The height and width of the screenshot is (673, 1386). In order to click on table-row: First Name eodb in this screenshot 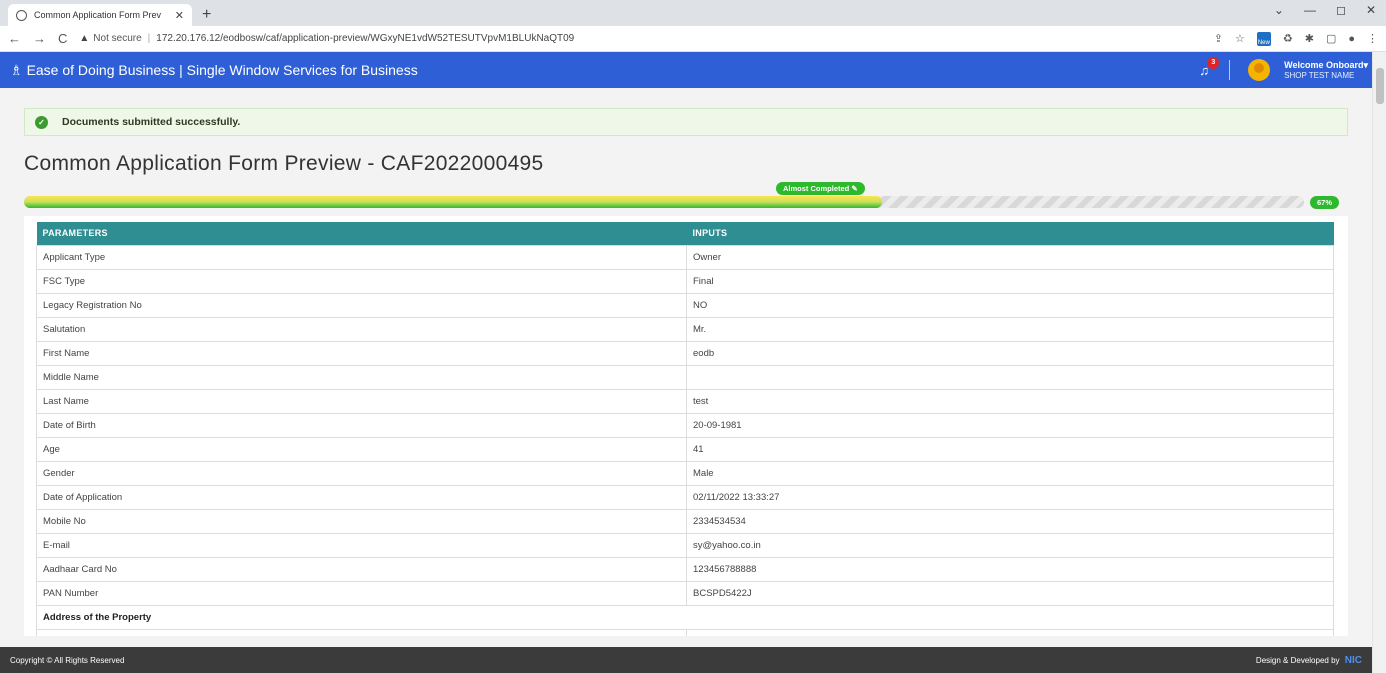, I will do `click(685, 353)`.